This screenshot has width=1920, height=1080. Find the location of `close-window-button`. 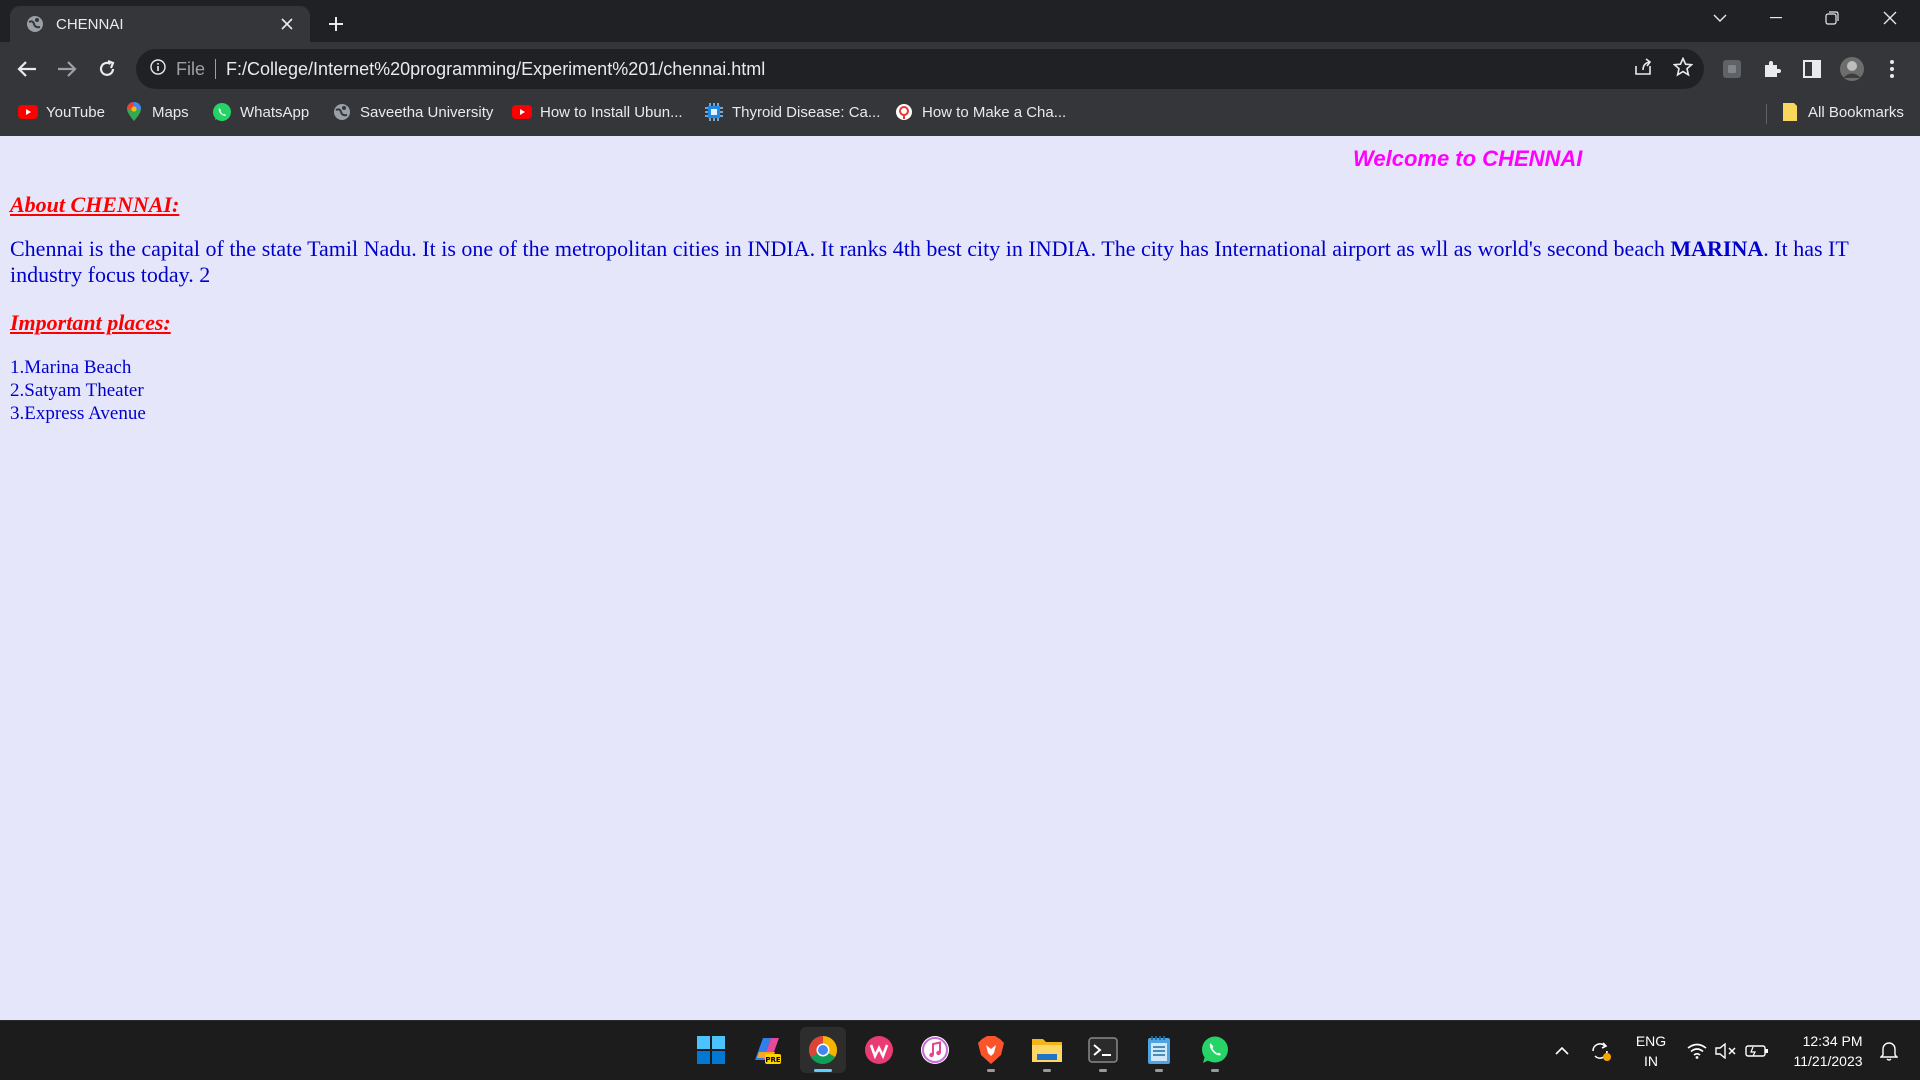

close-window-button is located at coordinates (1890, 18).